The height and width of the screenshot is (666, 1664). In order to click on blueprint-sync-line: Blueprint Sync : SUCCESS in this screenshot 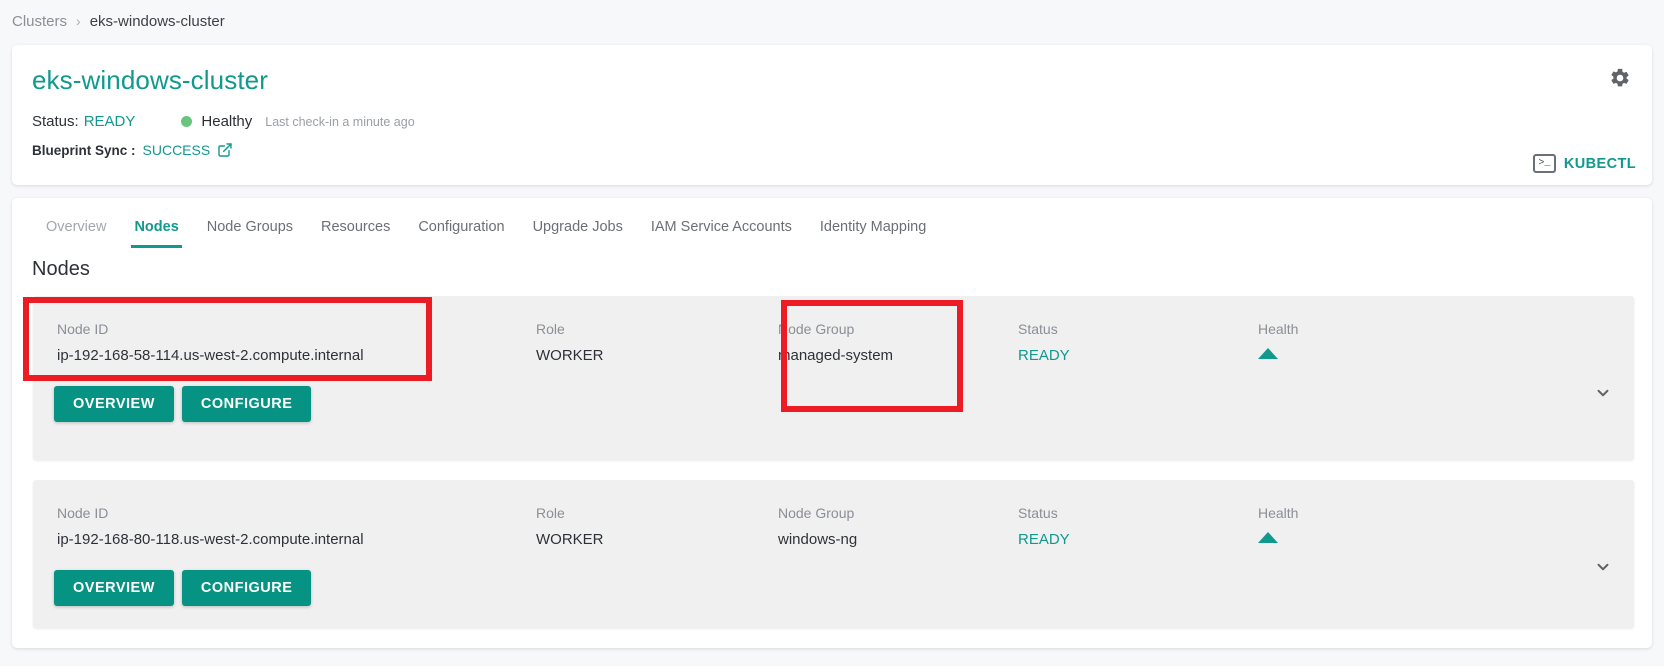, I will do `click(132, 150)`.